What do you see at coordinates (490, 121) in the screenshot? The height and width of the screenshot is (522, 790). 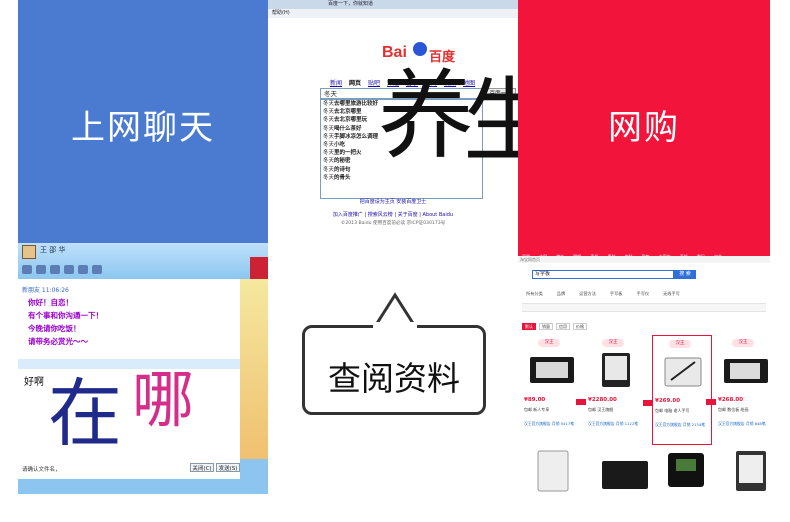 I see `handwriting-character: 生` at bounding box center [490, 121].